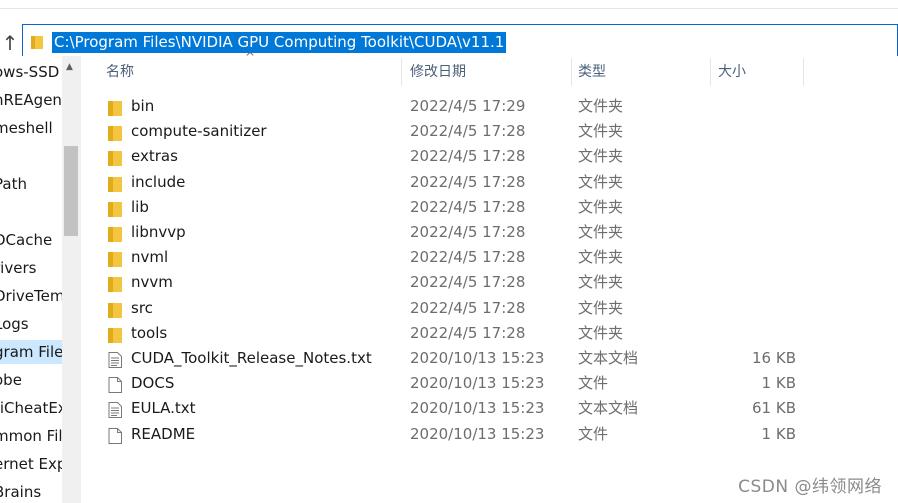  I want to click on nav-scrollbar-thumb, so click(71, 191).